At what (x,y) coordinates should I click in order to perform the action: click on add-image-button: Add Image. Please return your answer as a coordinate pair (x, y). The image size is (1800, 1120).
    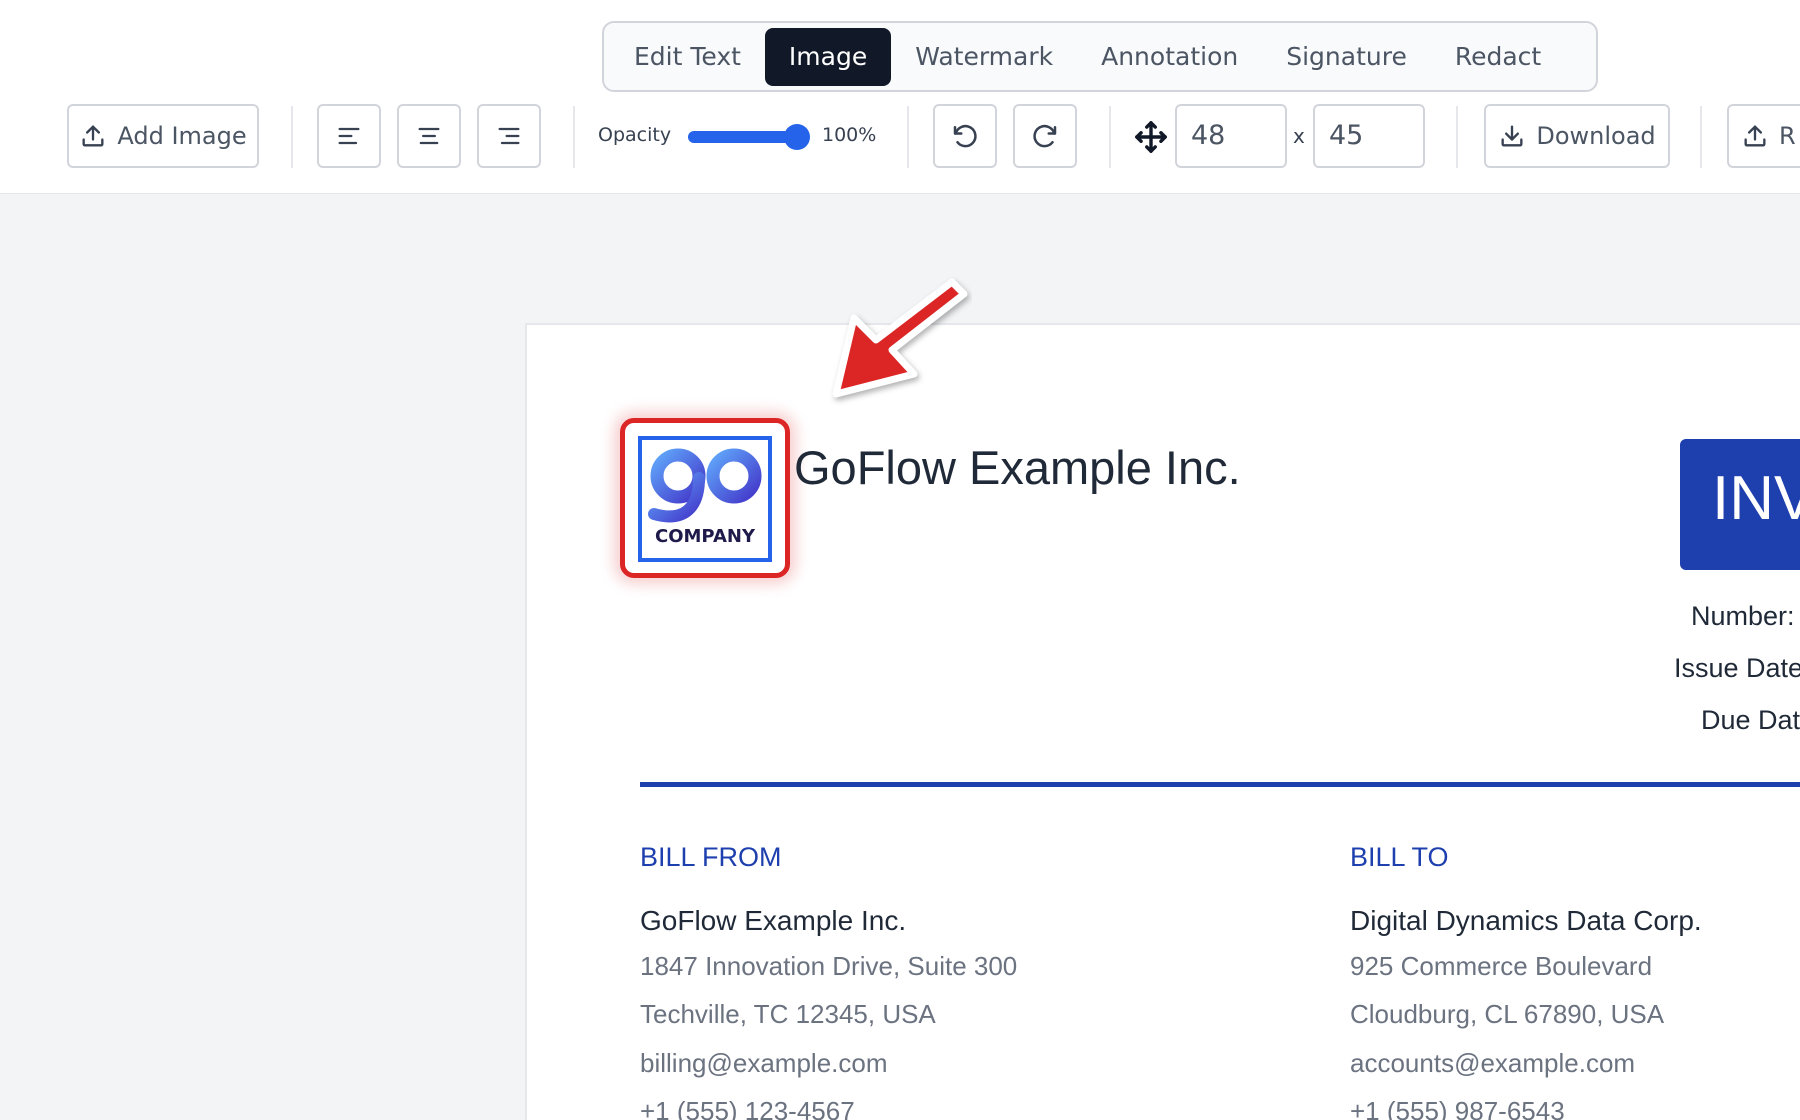
    Looking at the image, I should click on (163, 136).